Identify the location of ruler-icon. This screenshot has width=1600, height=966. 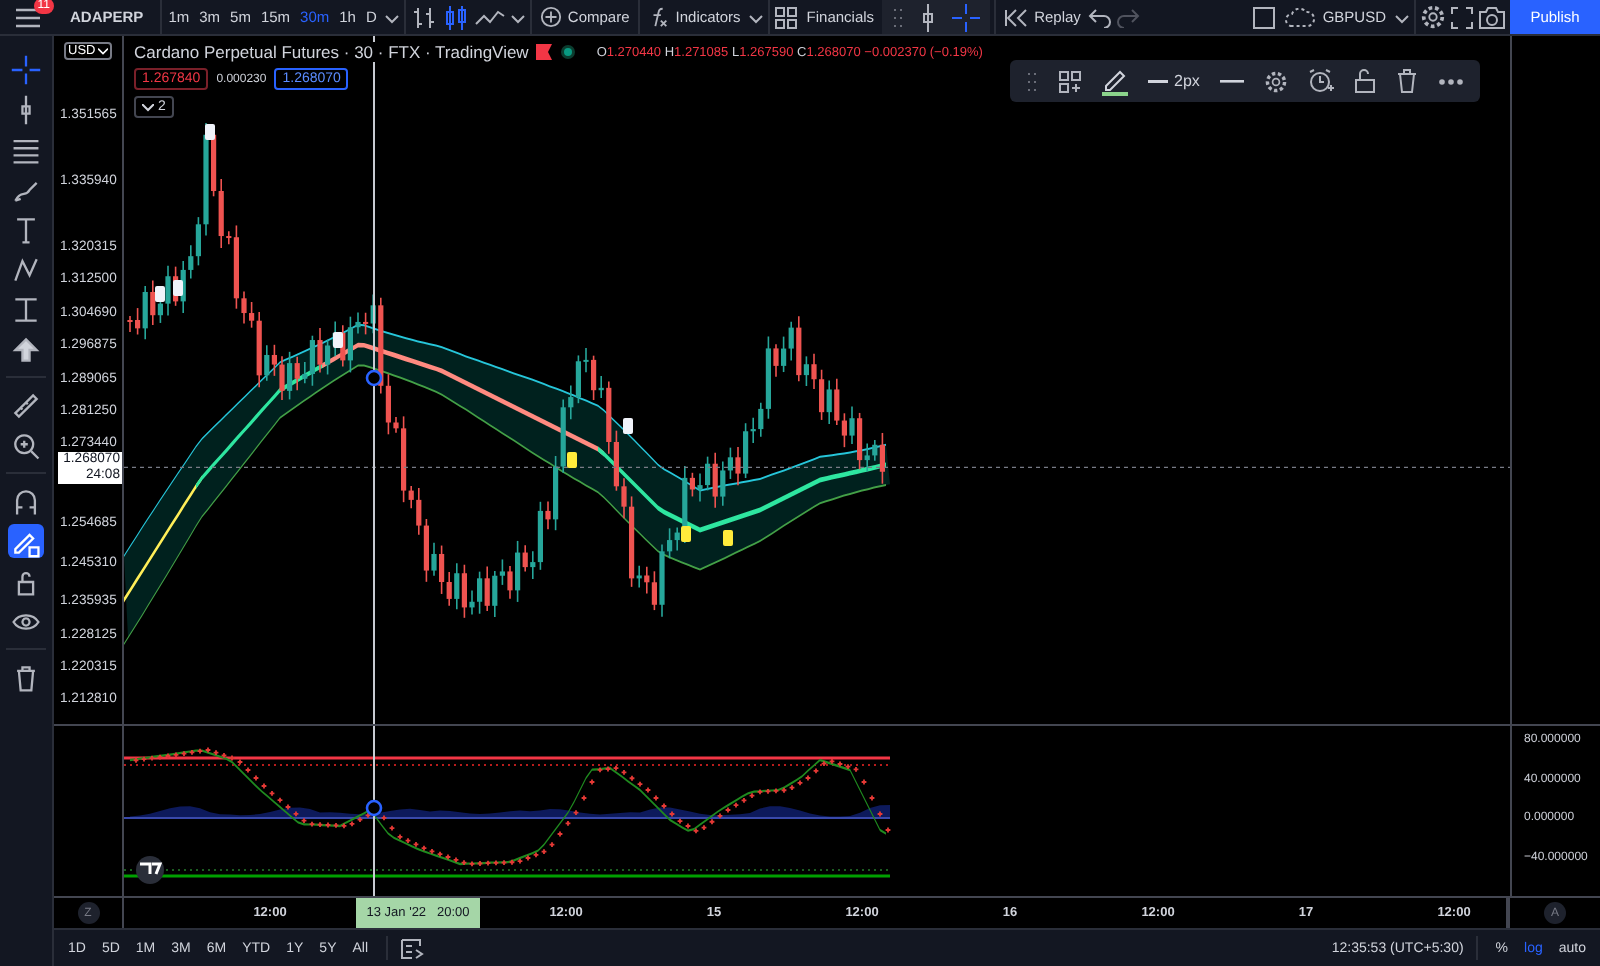
(26, 405).